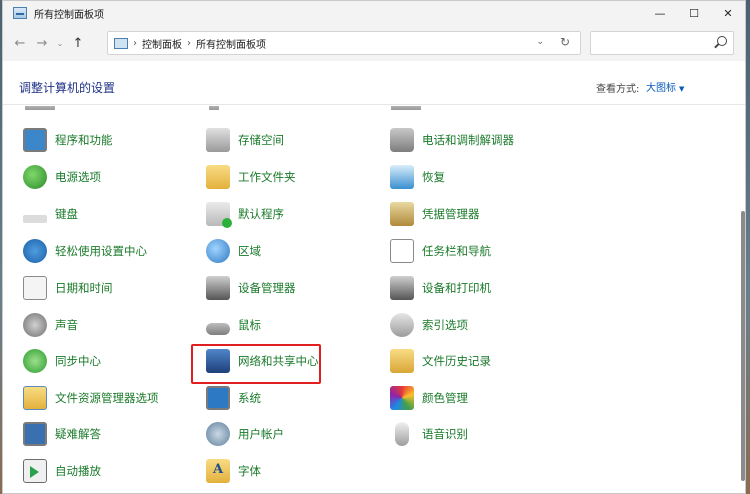 The width and height of the screenshot is (750, 494). What do you see at coordinates (402, 140) in the screenshot?
I see `phone-icon` at bounding box center [402, 140].